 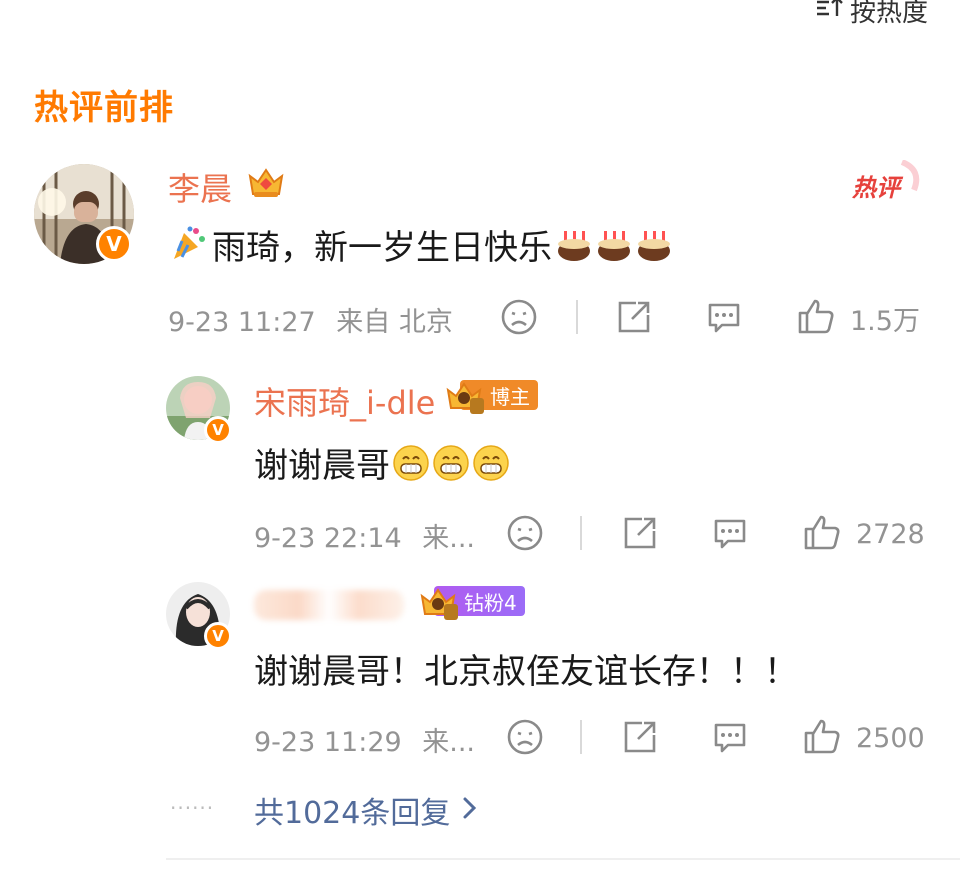 I want to click on like-button: 2728, so click(x=863, y=534).